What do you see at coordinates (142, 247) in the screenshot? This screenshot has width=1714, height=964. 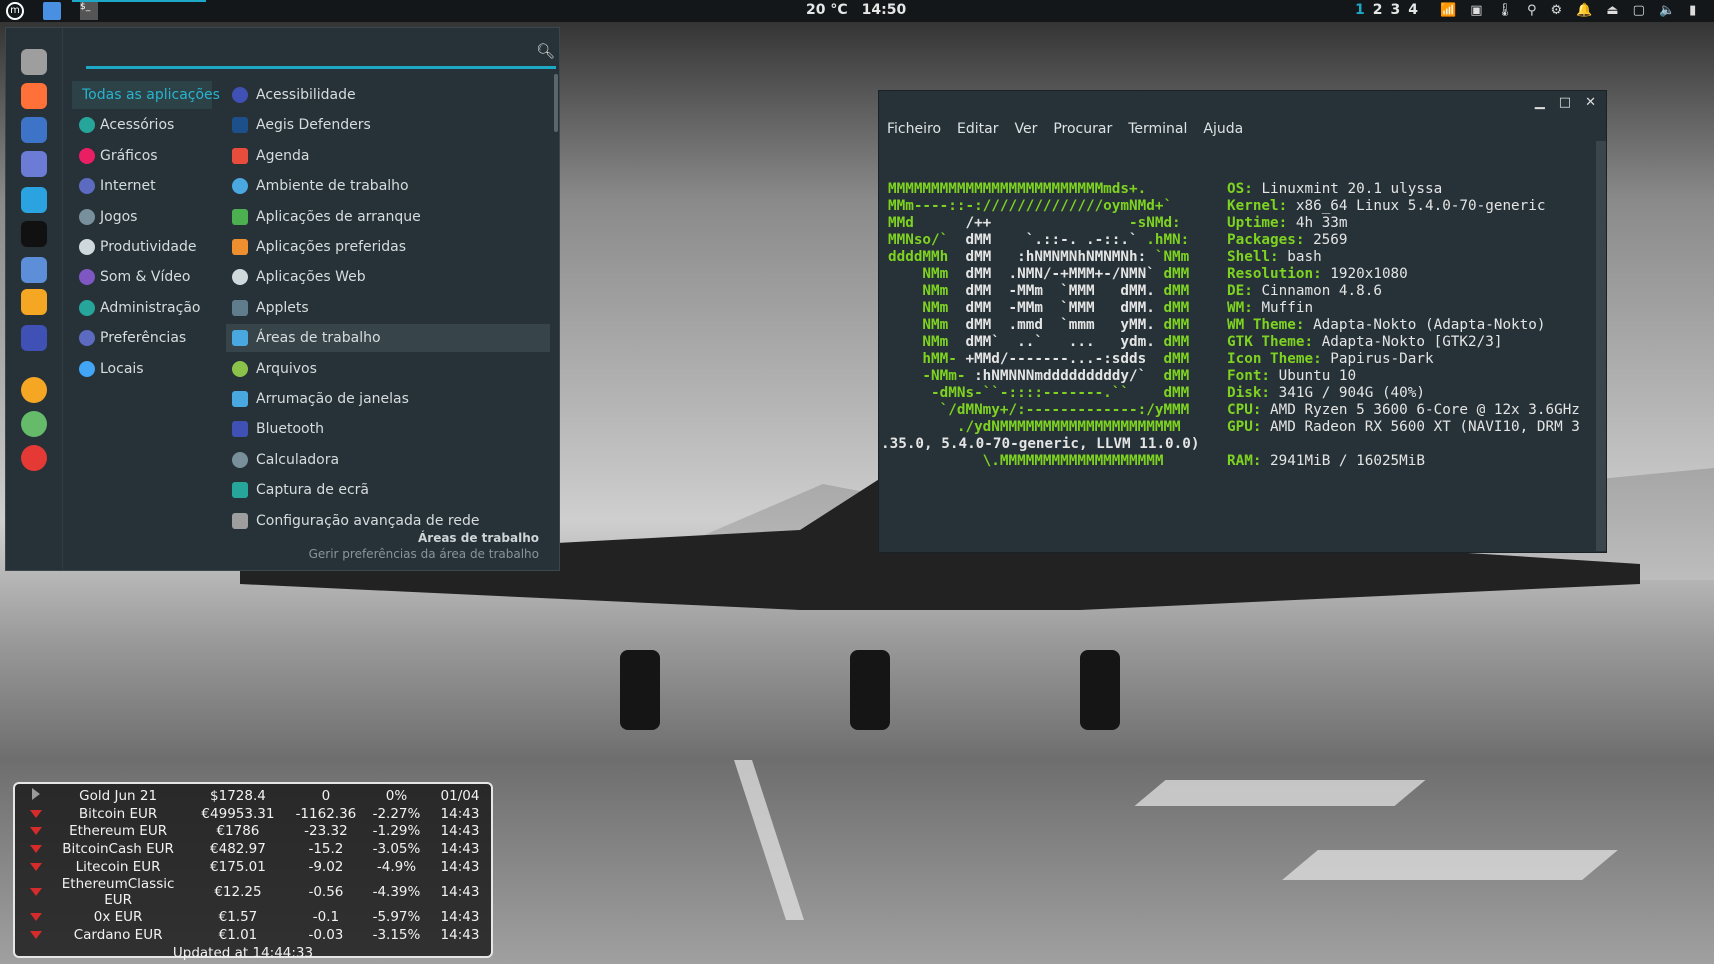 I see `category-5: Produtividade` at bounding box center [142, 247].